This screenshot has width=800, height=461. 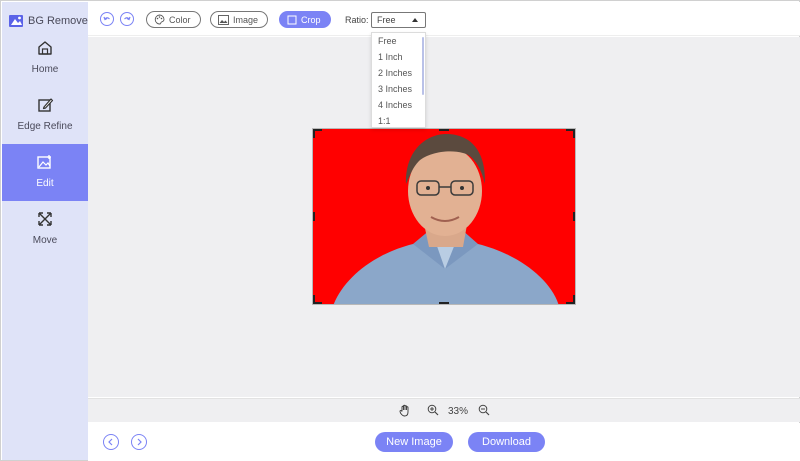 I want to click on zoom-bar: 33%, so click(x=444, y=410).